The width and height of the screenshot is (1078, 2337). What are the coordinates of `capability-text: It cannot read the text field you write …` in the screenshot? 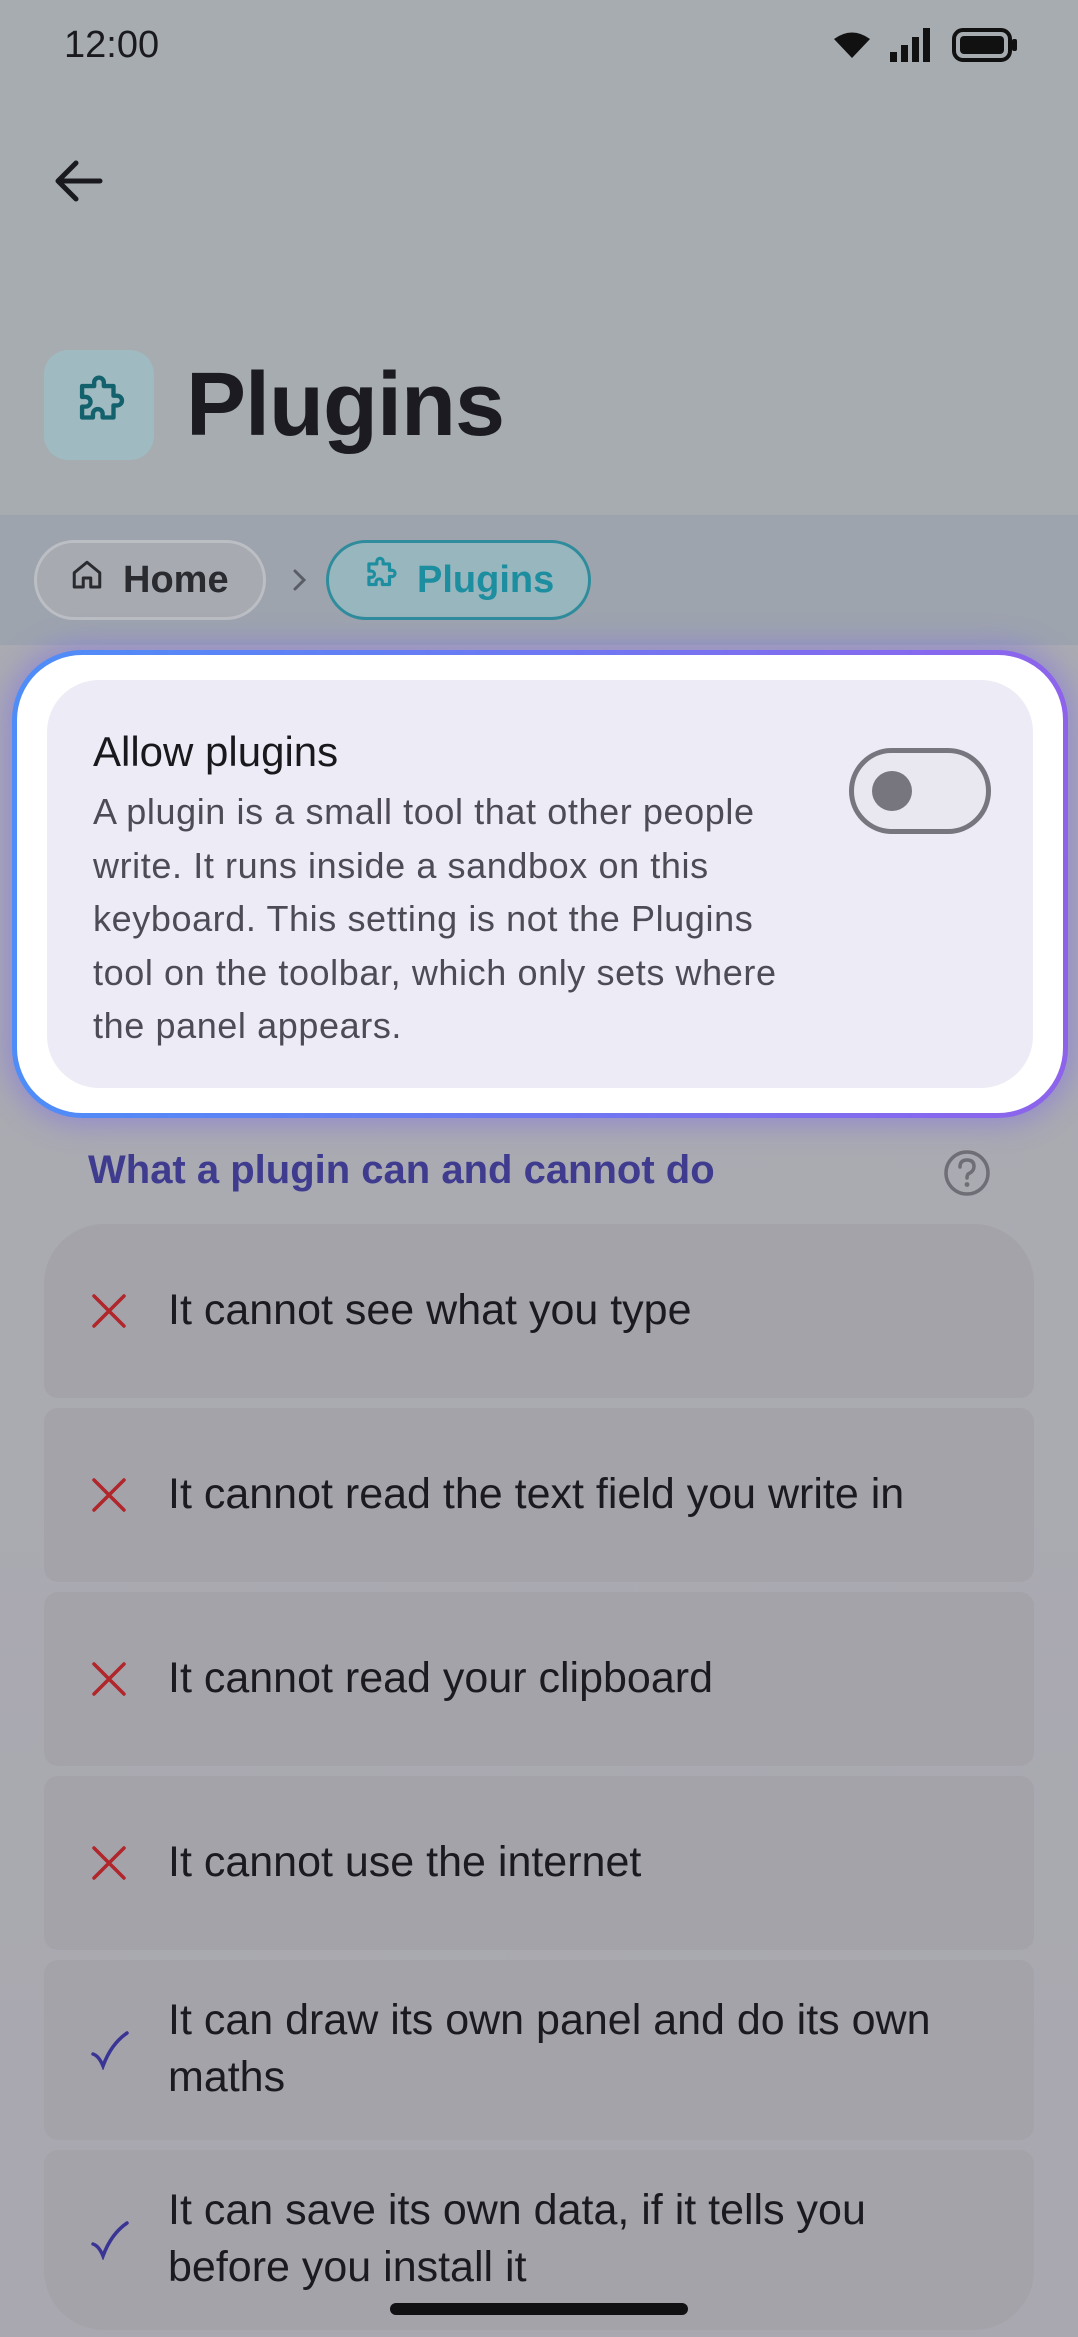 It's located at (536, 1494).